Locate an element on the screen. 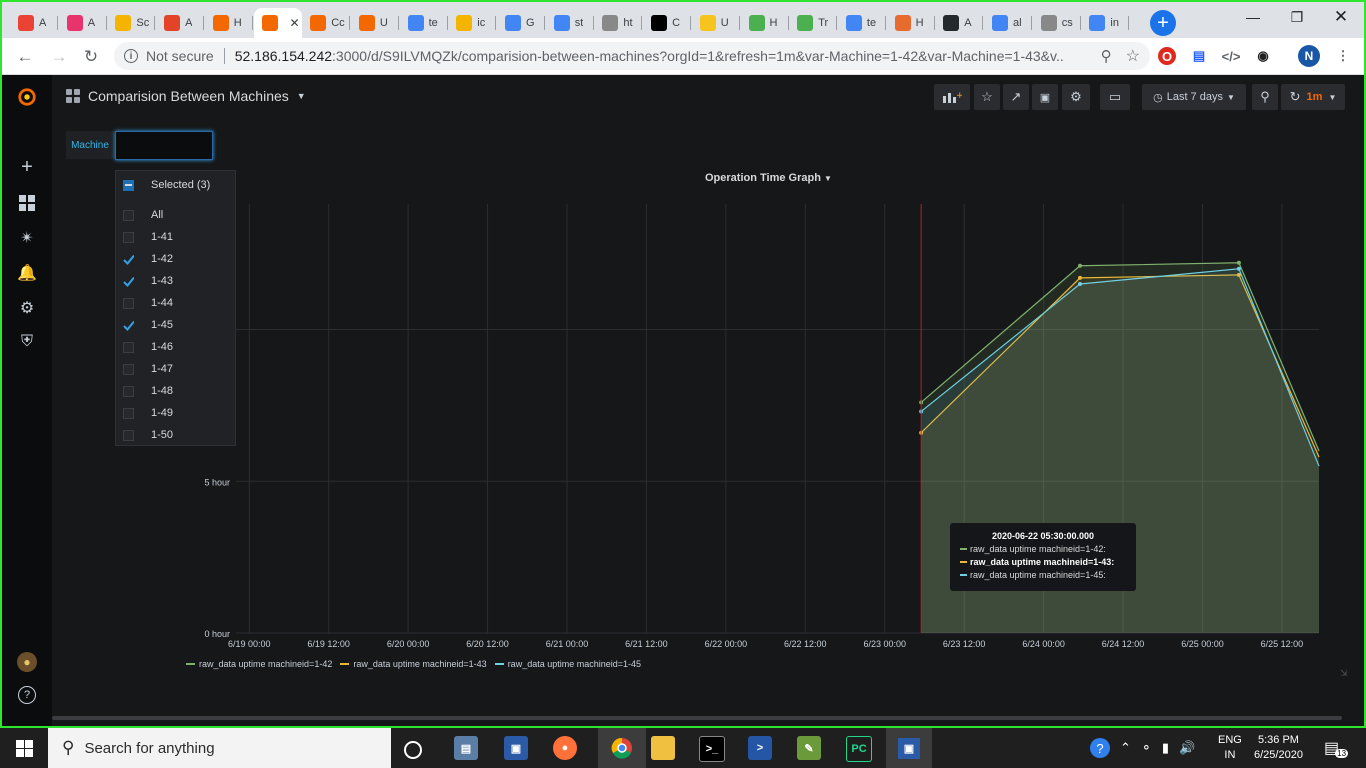 The height and width of the screenshot is (768, 1366). browser-tab: st is located at coordinates (570, 23).